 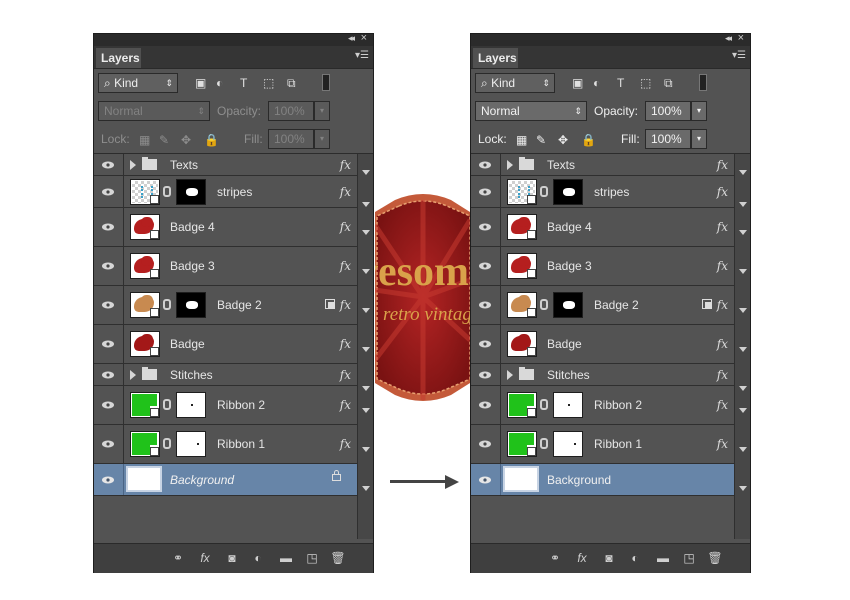 What do you see at coordinates (225, 480) in the screenshot?
I see `layer-row-selected: Background` at bounding box center [225, 480].